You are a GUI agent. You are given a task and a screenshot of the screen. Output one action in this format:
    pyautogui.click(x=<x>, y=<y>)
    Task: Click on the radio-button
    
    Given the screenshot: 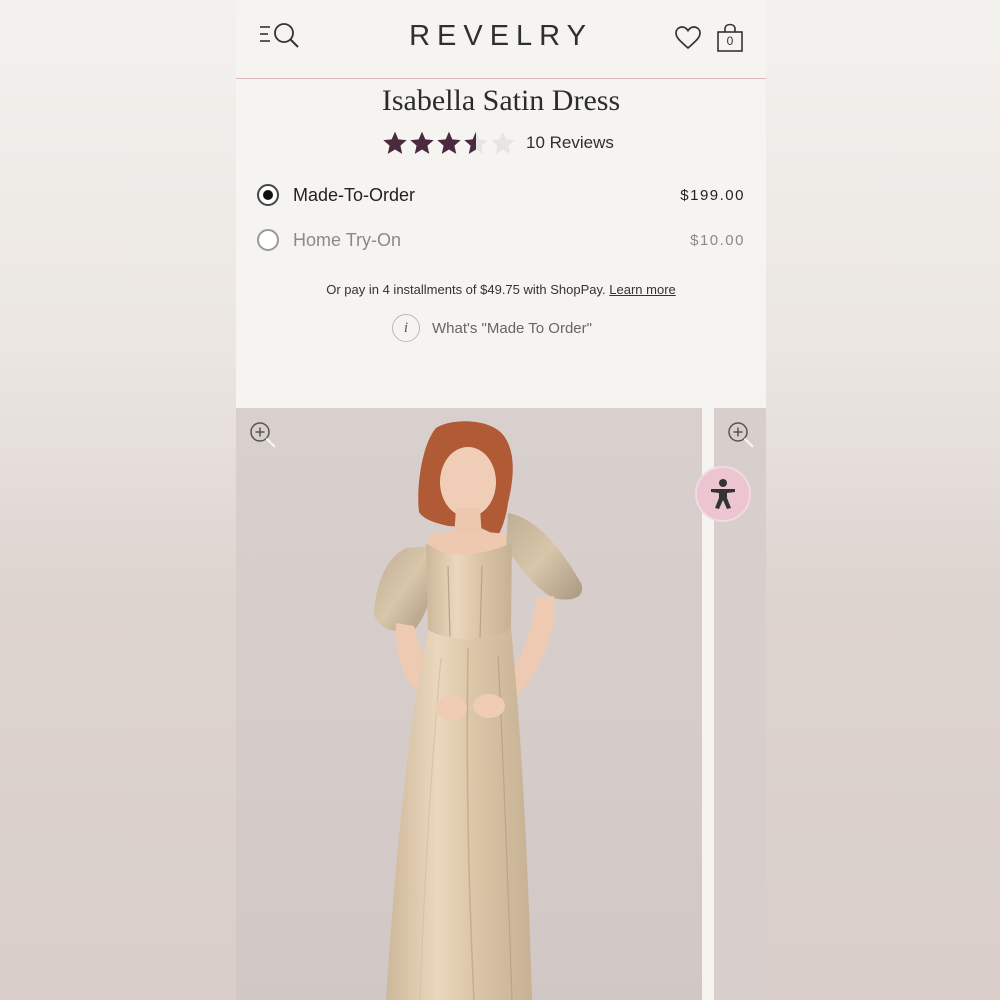 What is the action you would take?
    pyautogui.click(x=268, y=240)
    